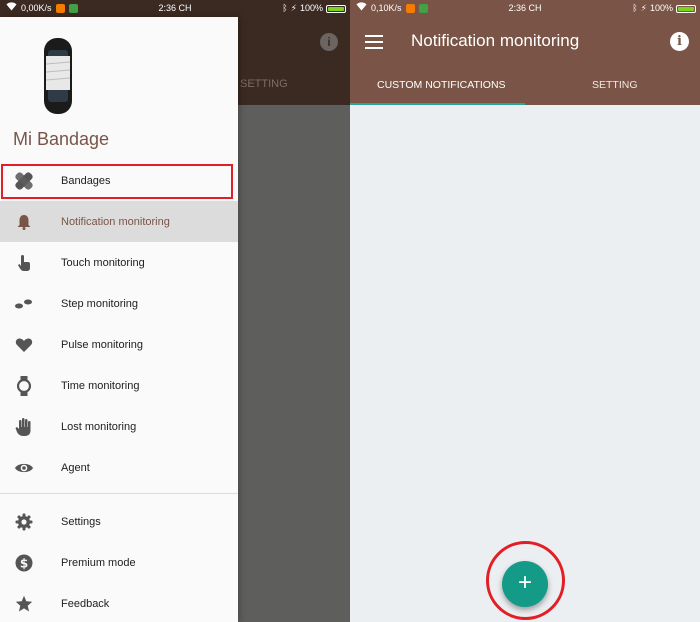  I want to click on menu-item-label: Touch monitoring, so click(103, 262).